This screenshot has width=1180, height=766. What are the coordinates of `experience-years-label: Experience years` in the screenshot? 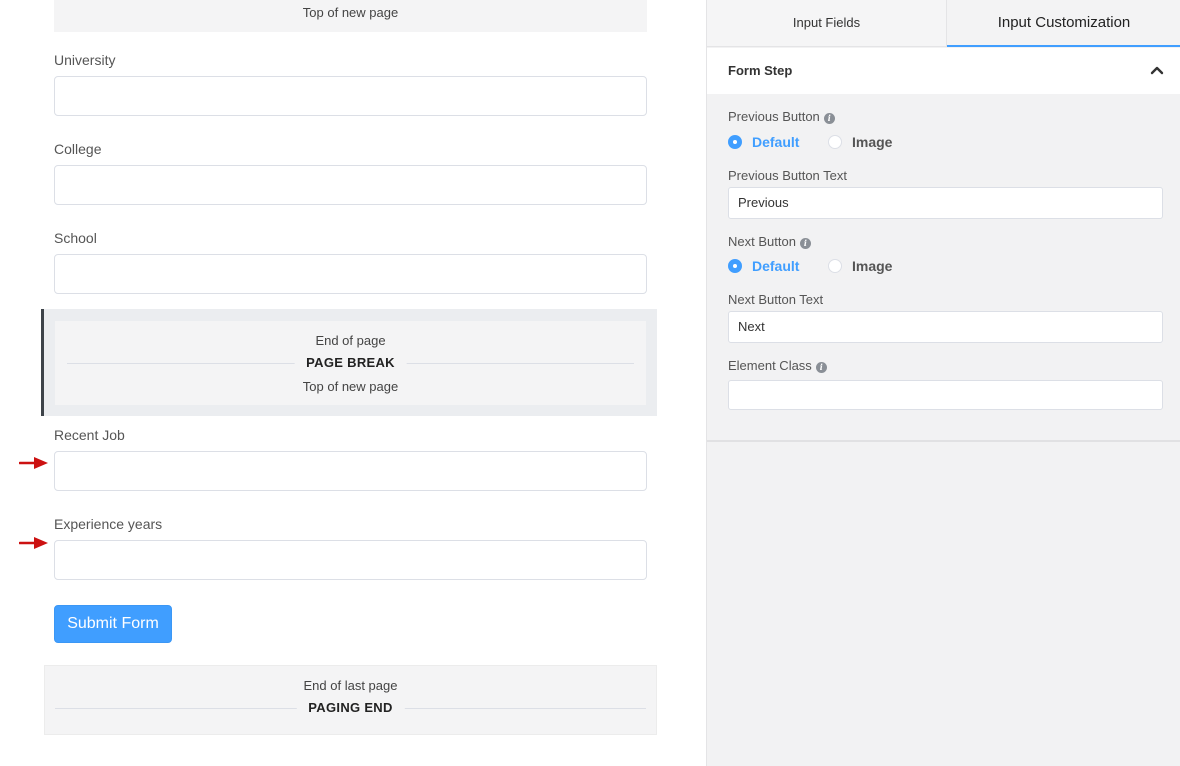 It's located at (108, 524).